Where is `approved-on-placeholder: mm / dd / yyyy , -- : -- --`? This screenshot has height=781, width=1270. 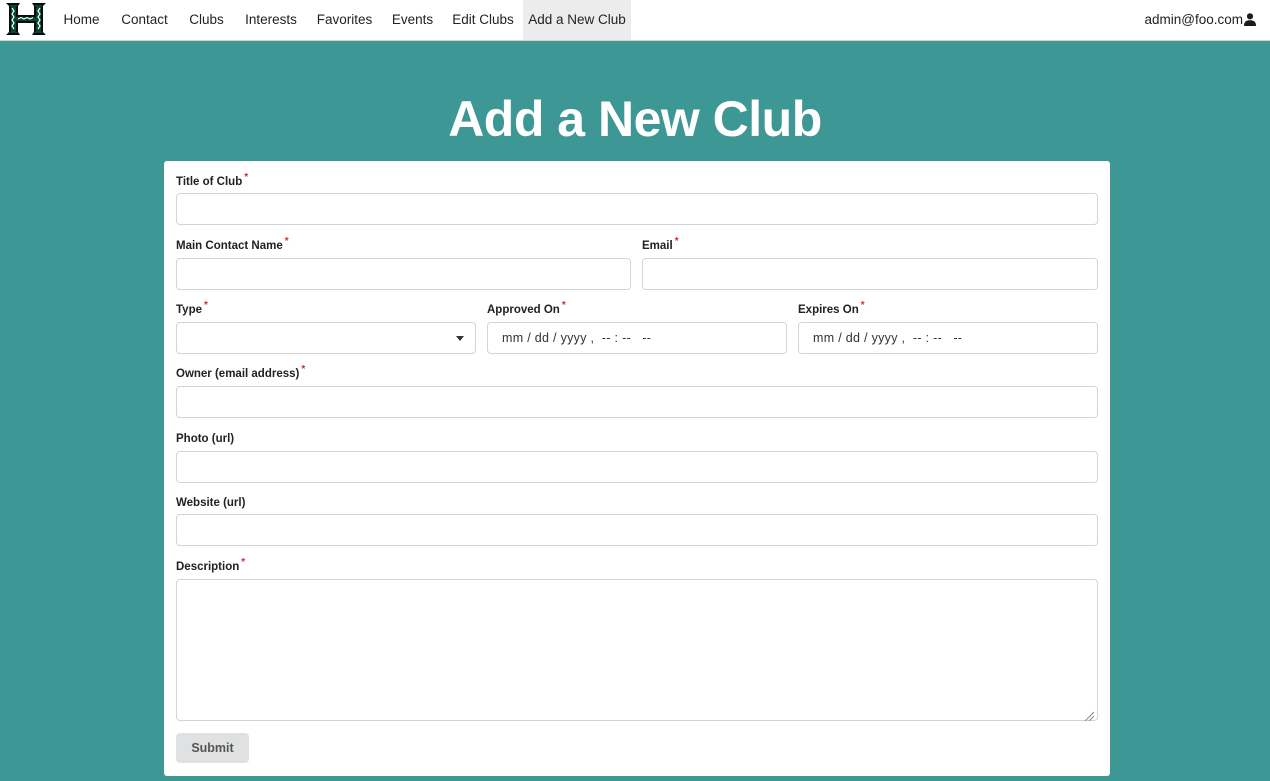 approved-on-placeholder: mm / dd / yyyy , -- : -- -- is located at coordinates (577, 338).